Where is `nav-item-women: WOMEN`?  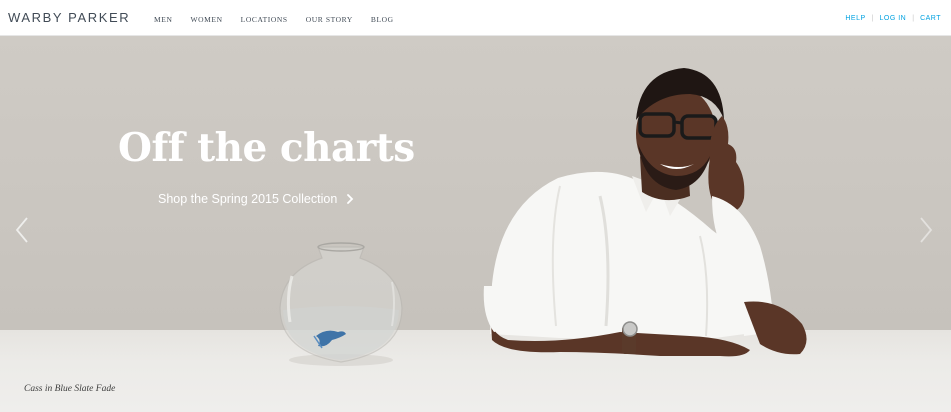
nav-item-women: WOMEN is located at coordinates (206, 19).